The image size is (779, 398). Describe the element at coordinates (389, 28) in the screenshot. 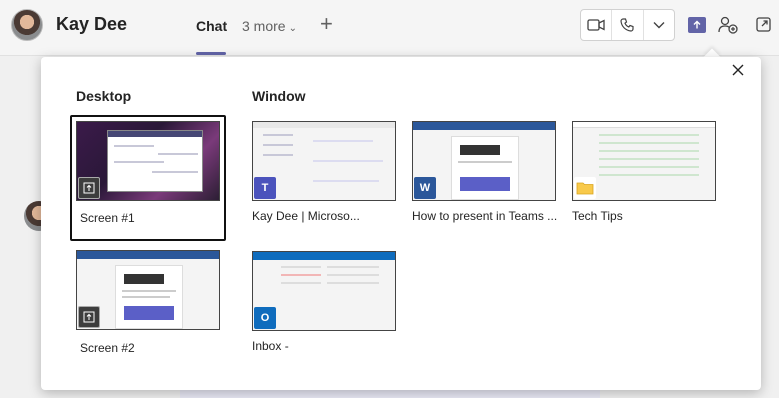

I see `chat-header: Kay Dee Chat 3 more ⌄ +` at that location.